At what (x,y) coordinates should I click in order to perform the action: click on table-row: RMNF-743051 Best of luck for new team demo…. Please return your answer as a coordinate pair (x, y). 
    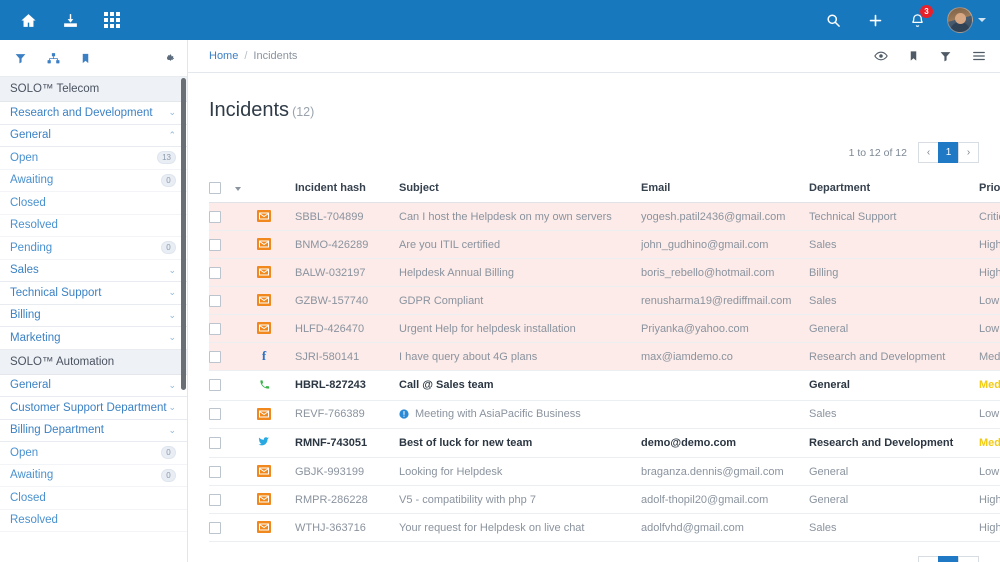
    Looking at the image, I should click on (604, 443).